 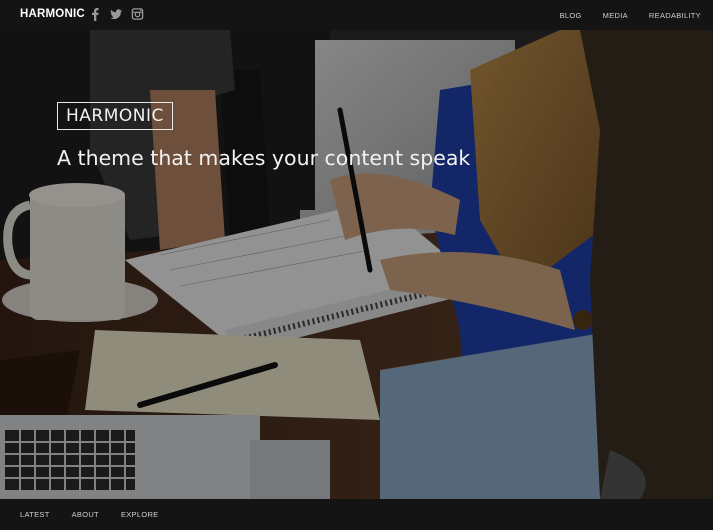 What do you see at coordinates (137, 14) in the screenshot?
I see `instagram-icon` at bounding box center [137, 14].